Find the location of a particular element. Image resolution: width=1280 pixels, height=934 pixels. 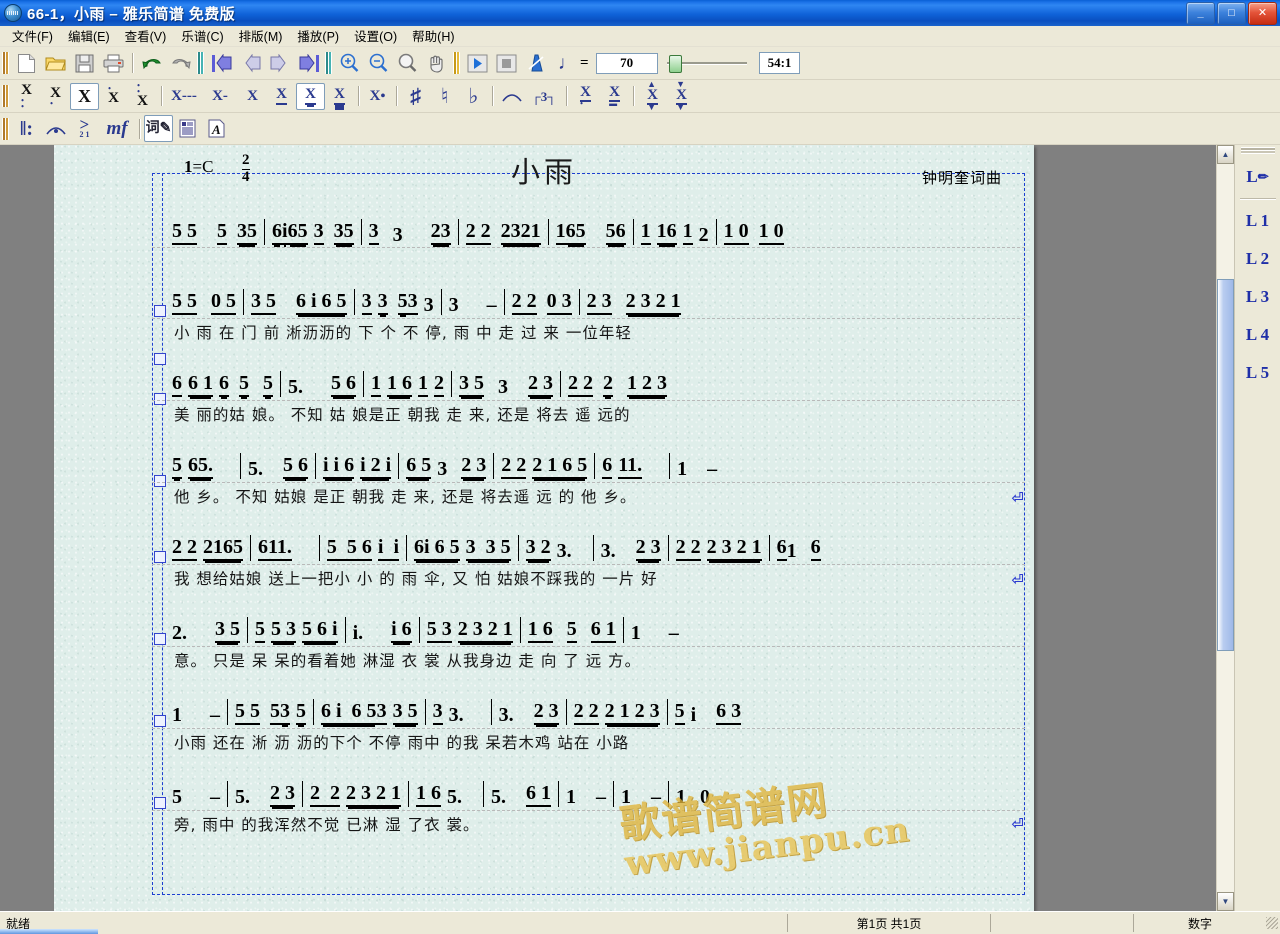

system-6-lyrics: 意。 只是 呆 呆的看着她 淋湿 衣 裳 从我身边 走 向 了 远 方。 is located at coordinates (544, 660).